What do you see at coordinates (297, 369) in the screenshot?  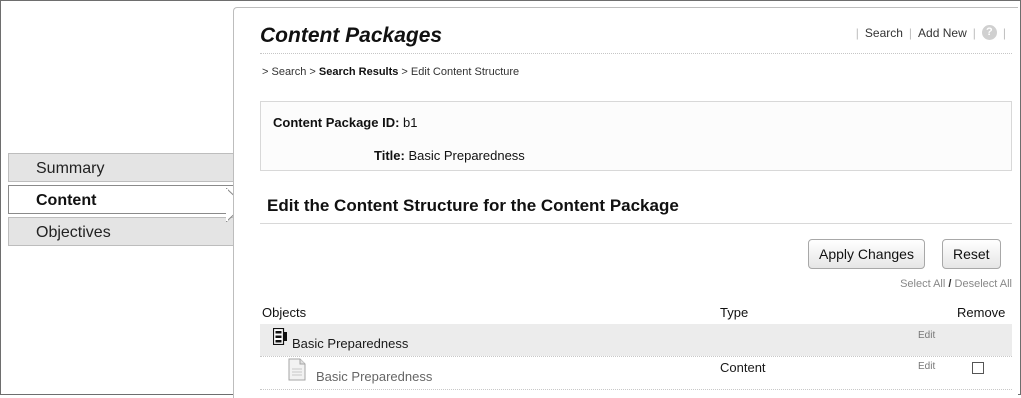 I see `document-icon` at bounding box center [297, 369].